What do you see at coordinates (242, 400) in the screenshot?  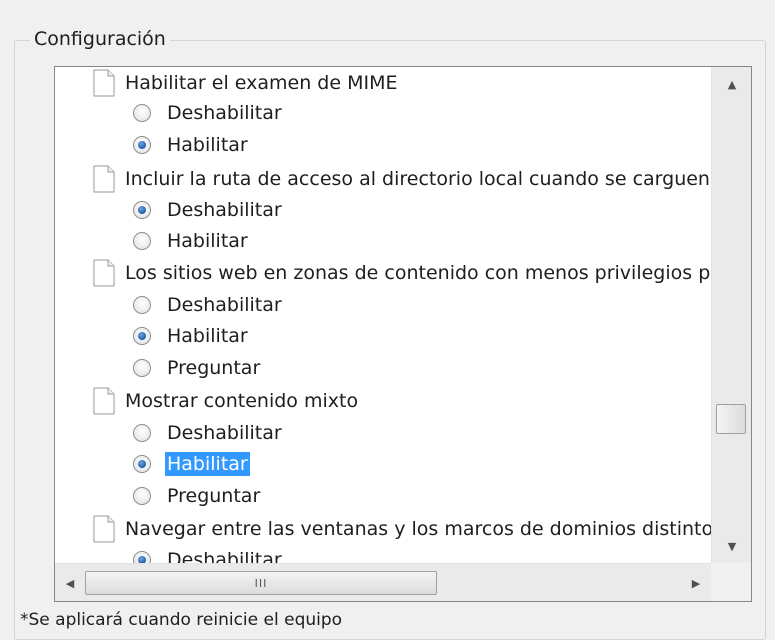 I see `setting-label: Mostrar contenido mixto` at bounding box center [242, 400].